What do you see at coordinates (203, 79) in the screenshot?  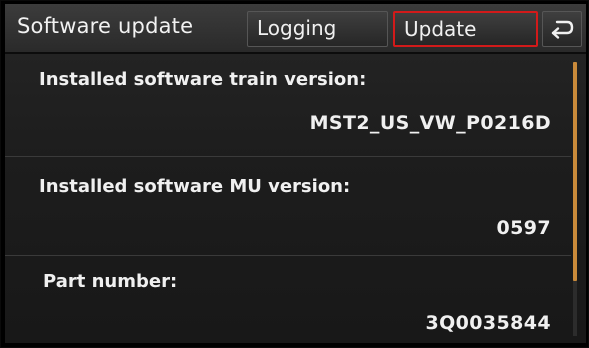 I see `train-version-label: Installed software train version:` at bounding box center [203, 79].